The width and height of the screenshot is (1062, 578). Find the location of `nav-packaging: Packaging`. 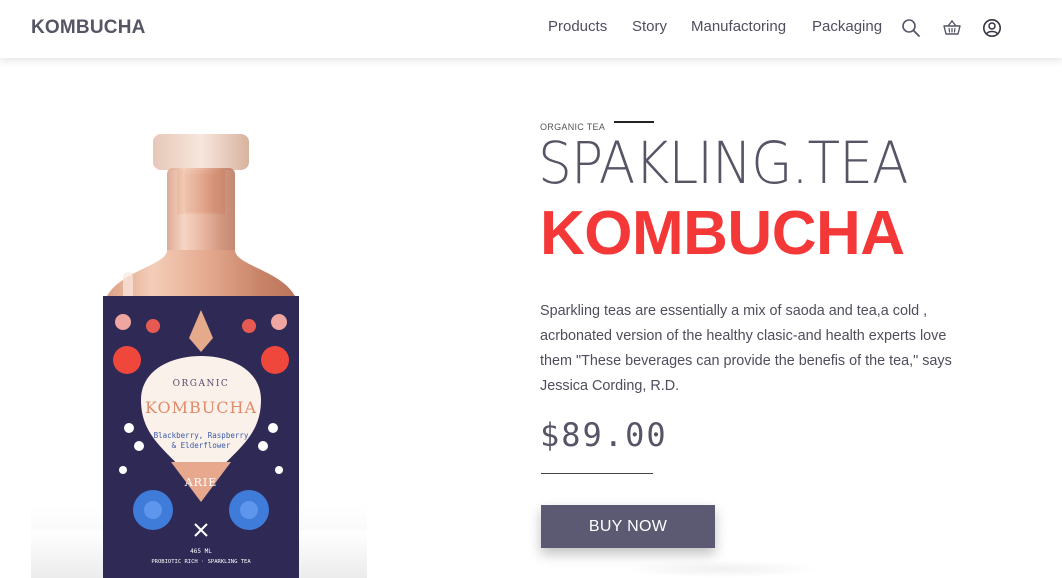

nav-packaging: Packaging is located at coordinates (847, 26).